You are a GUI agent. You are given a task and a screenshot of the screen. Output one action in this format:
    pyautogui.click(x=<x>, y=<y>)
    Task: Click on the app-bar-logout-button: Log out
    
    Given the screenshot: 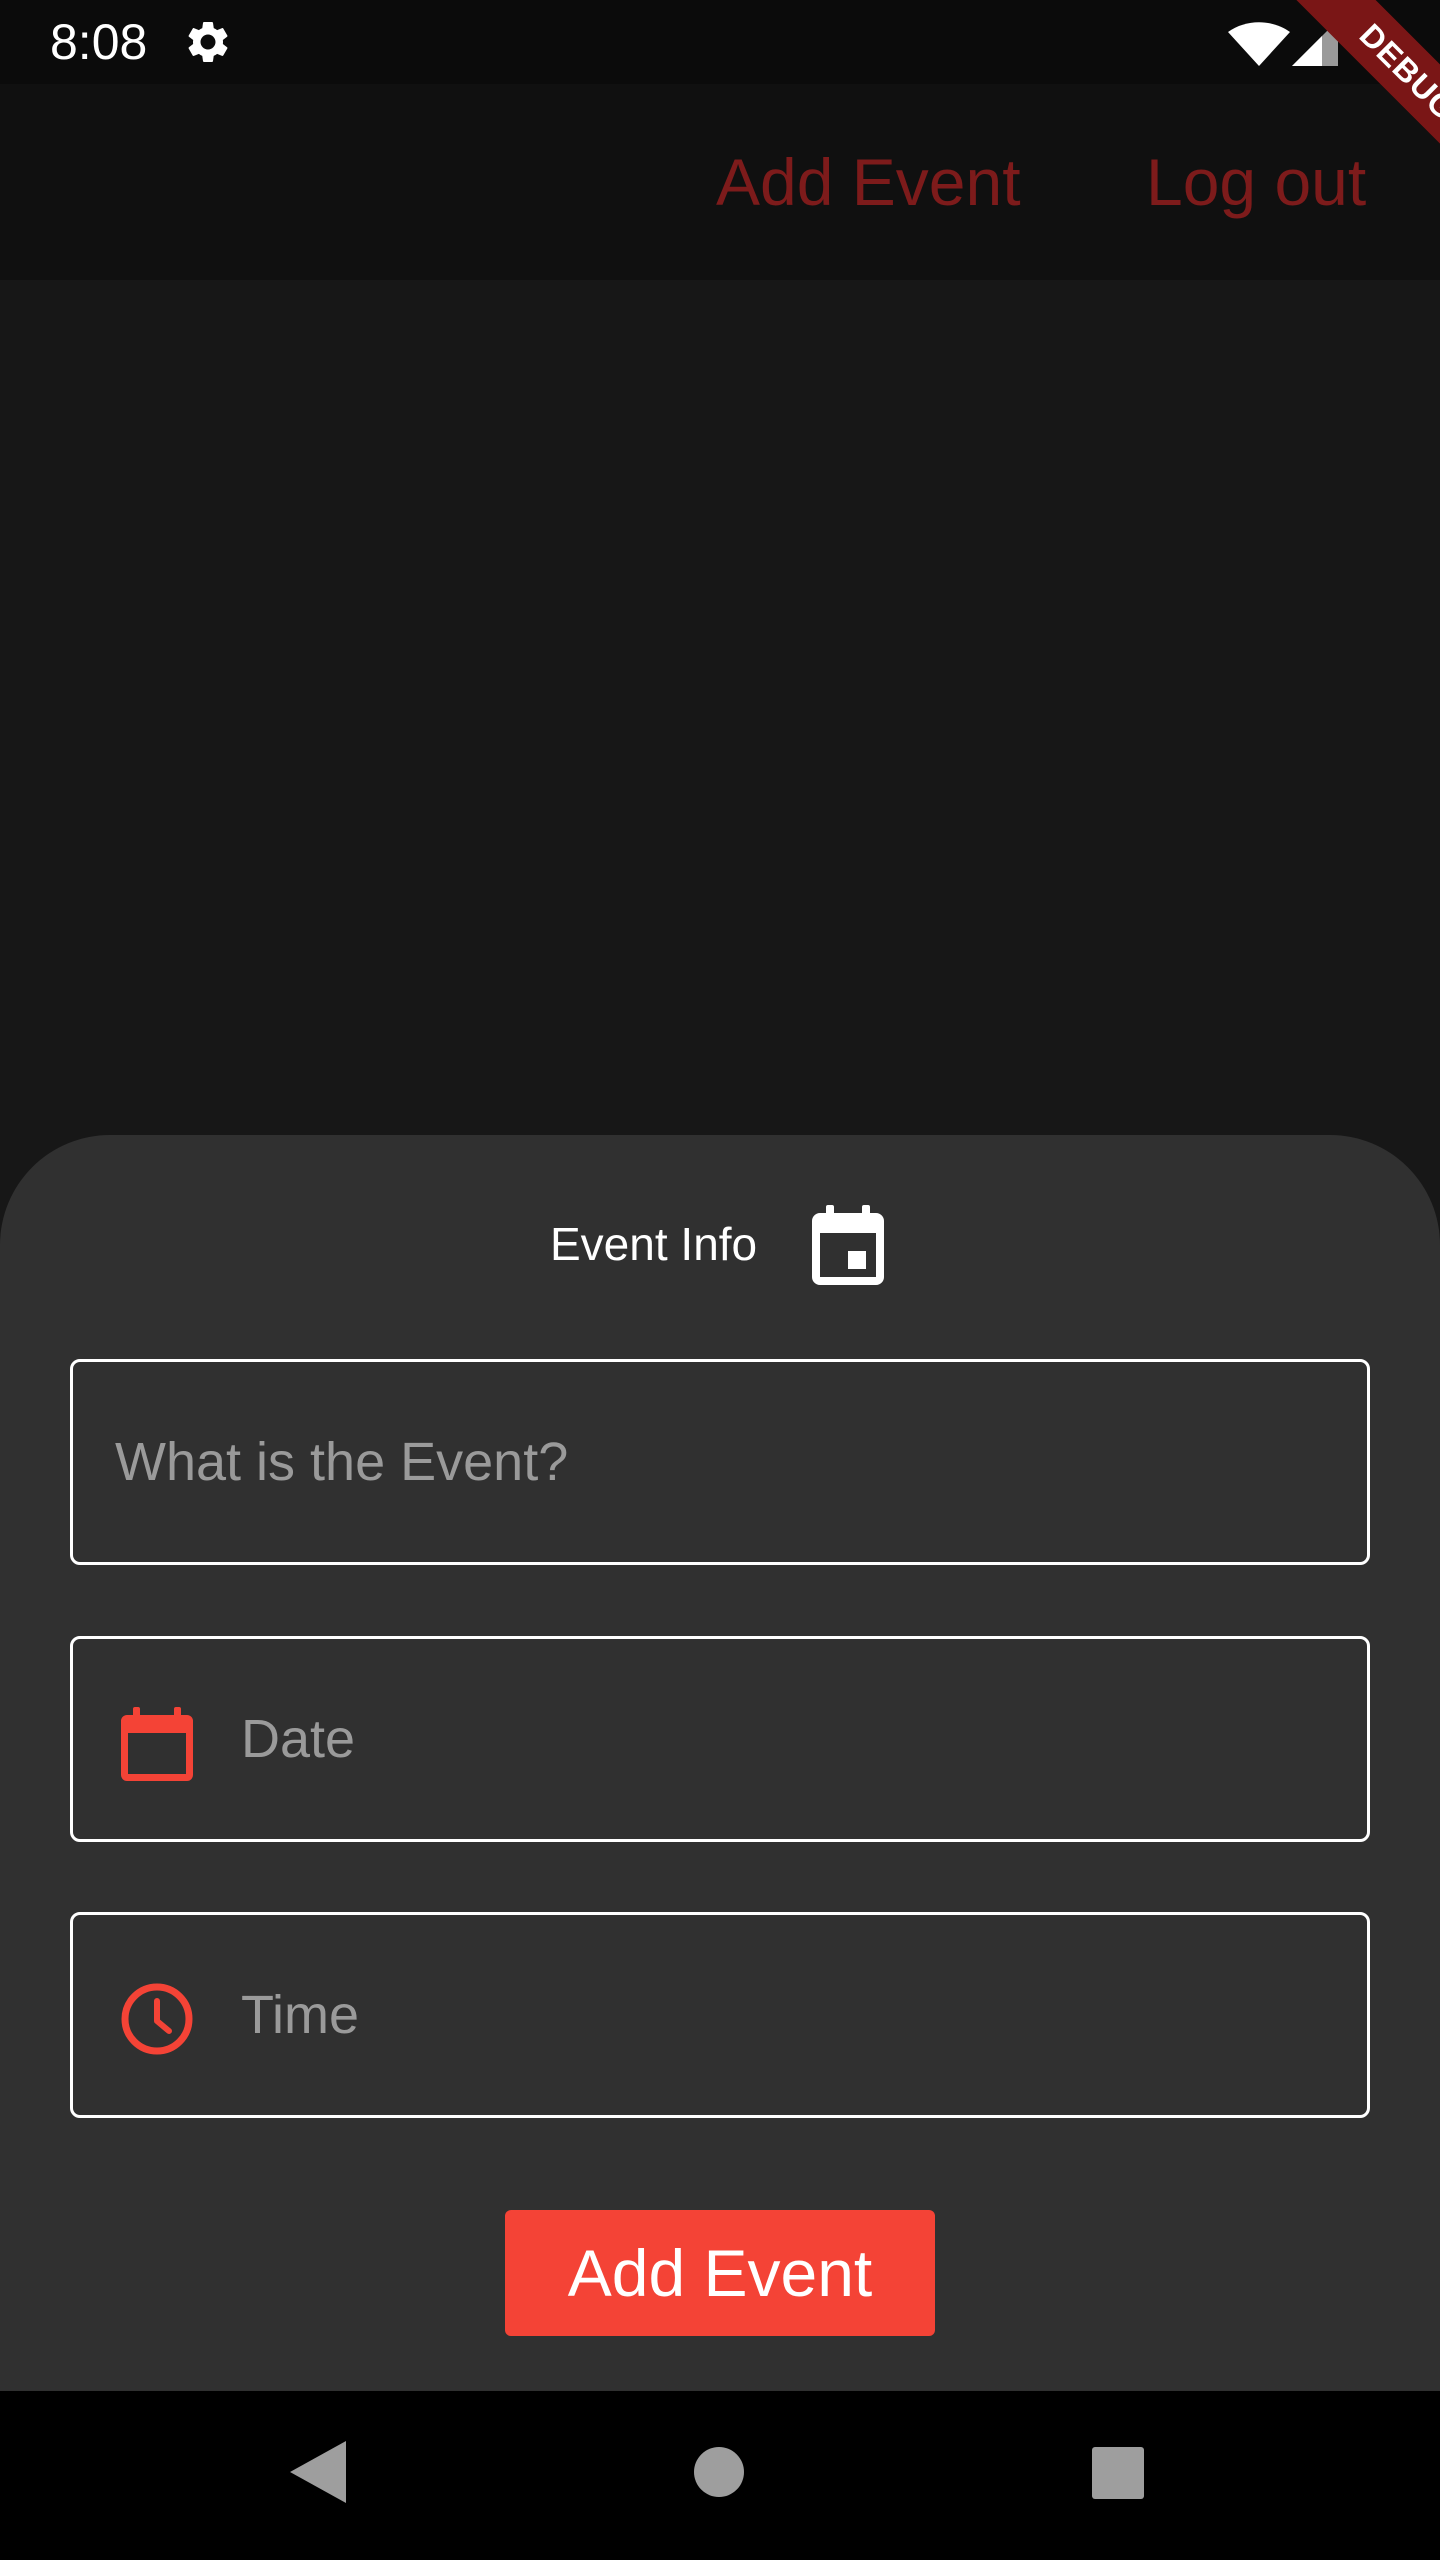 What is the action you would take?
    pyautogui.click(x=1256, y=182)
    